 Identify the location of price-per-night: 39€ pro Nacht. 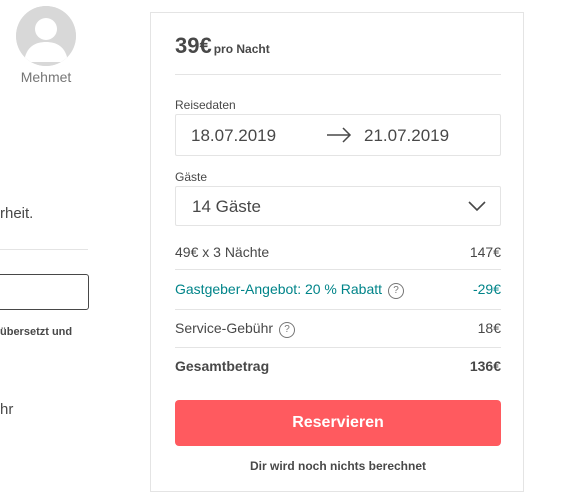
(222, 46).